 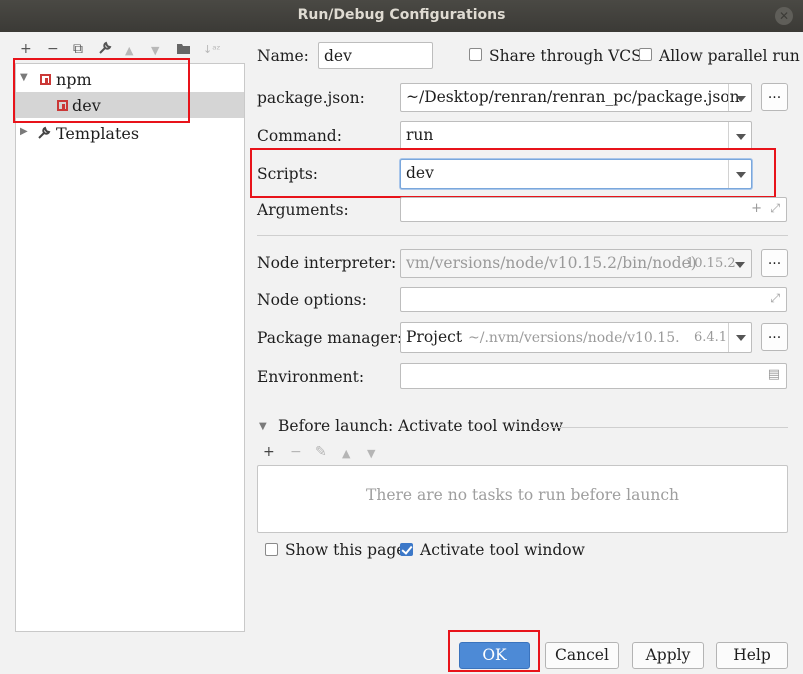 What do you see at coordinates (494, 655) in the screenshot?
I see `ok-button: OK` at bounding box center [494, 655].